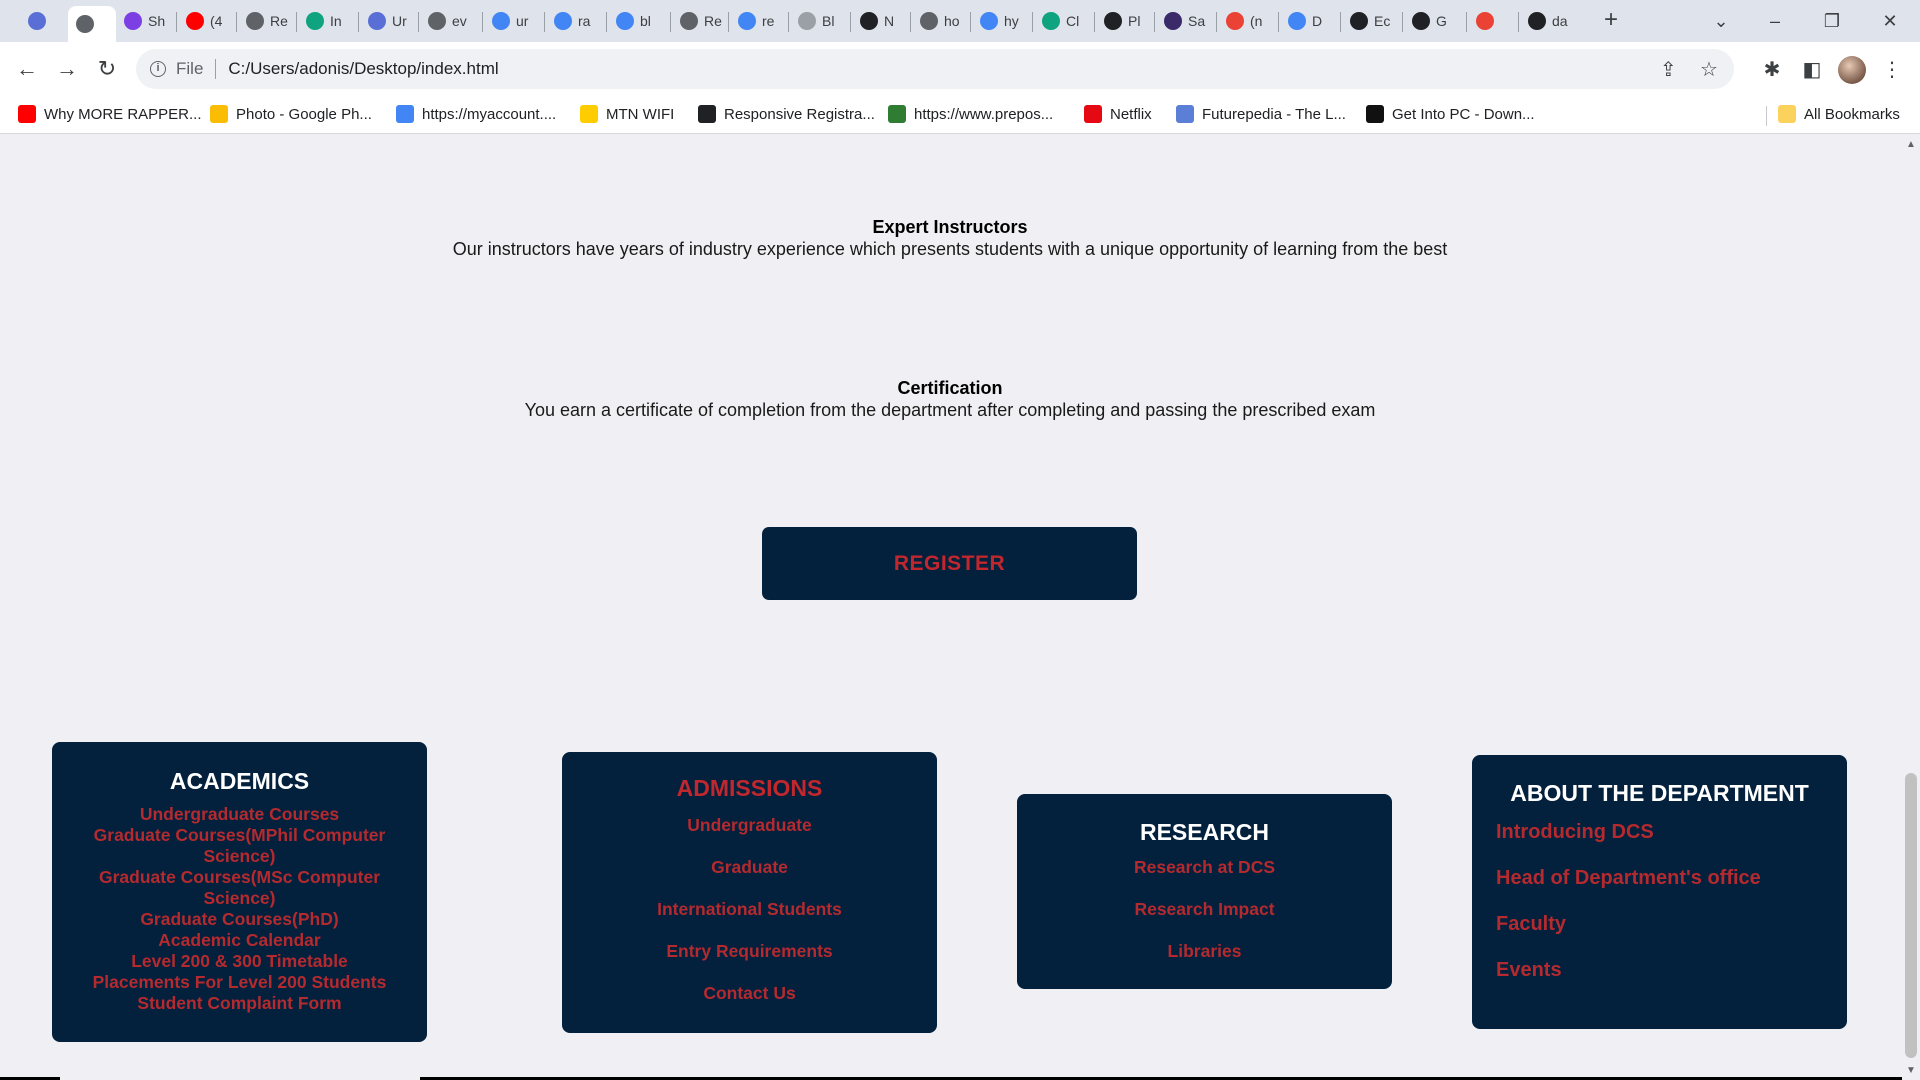 This screenshot has width=1920, height=1080. What do you see at coordinates (1839, 114) in the screenshot?
I see `all-bookmarks: All Bookmarks` at bounding box center [1839, 114].